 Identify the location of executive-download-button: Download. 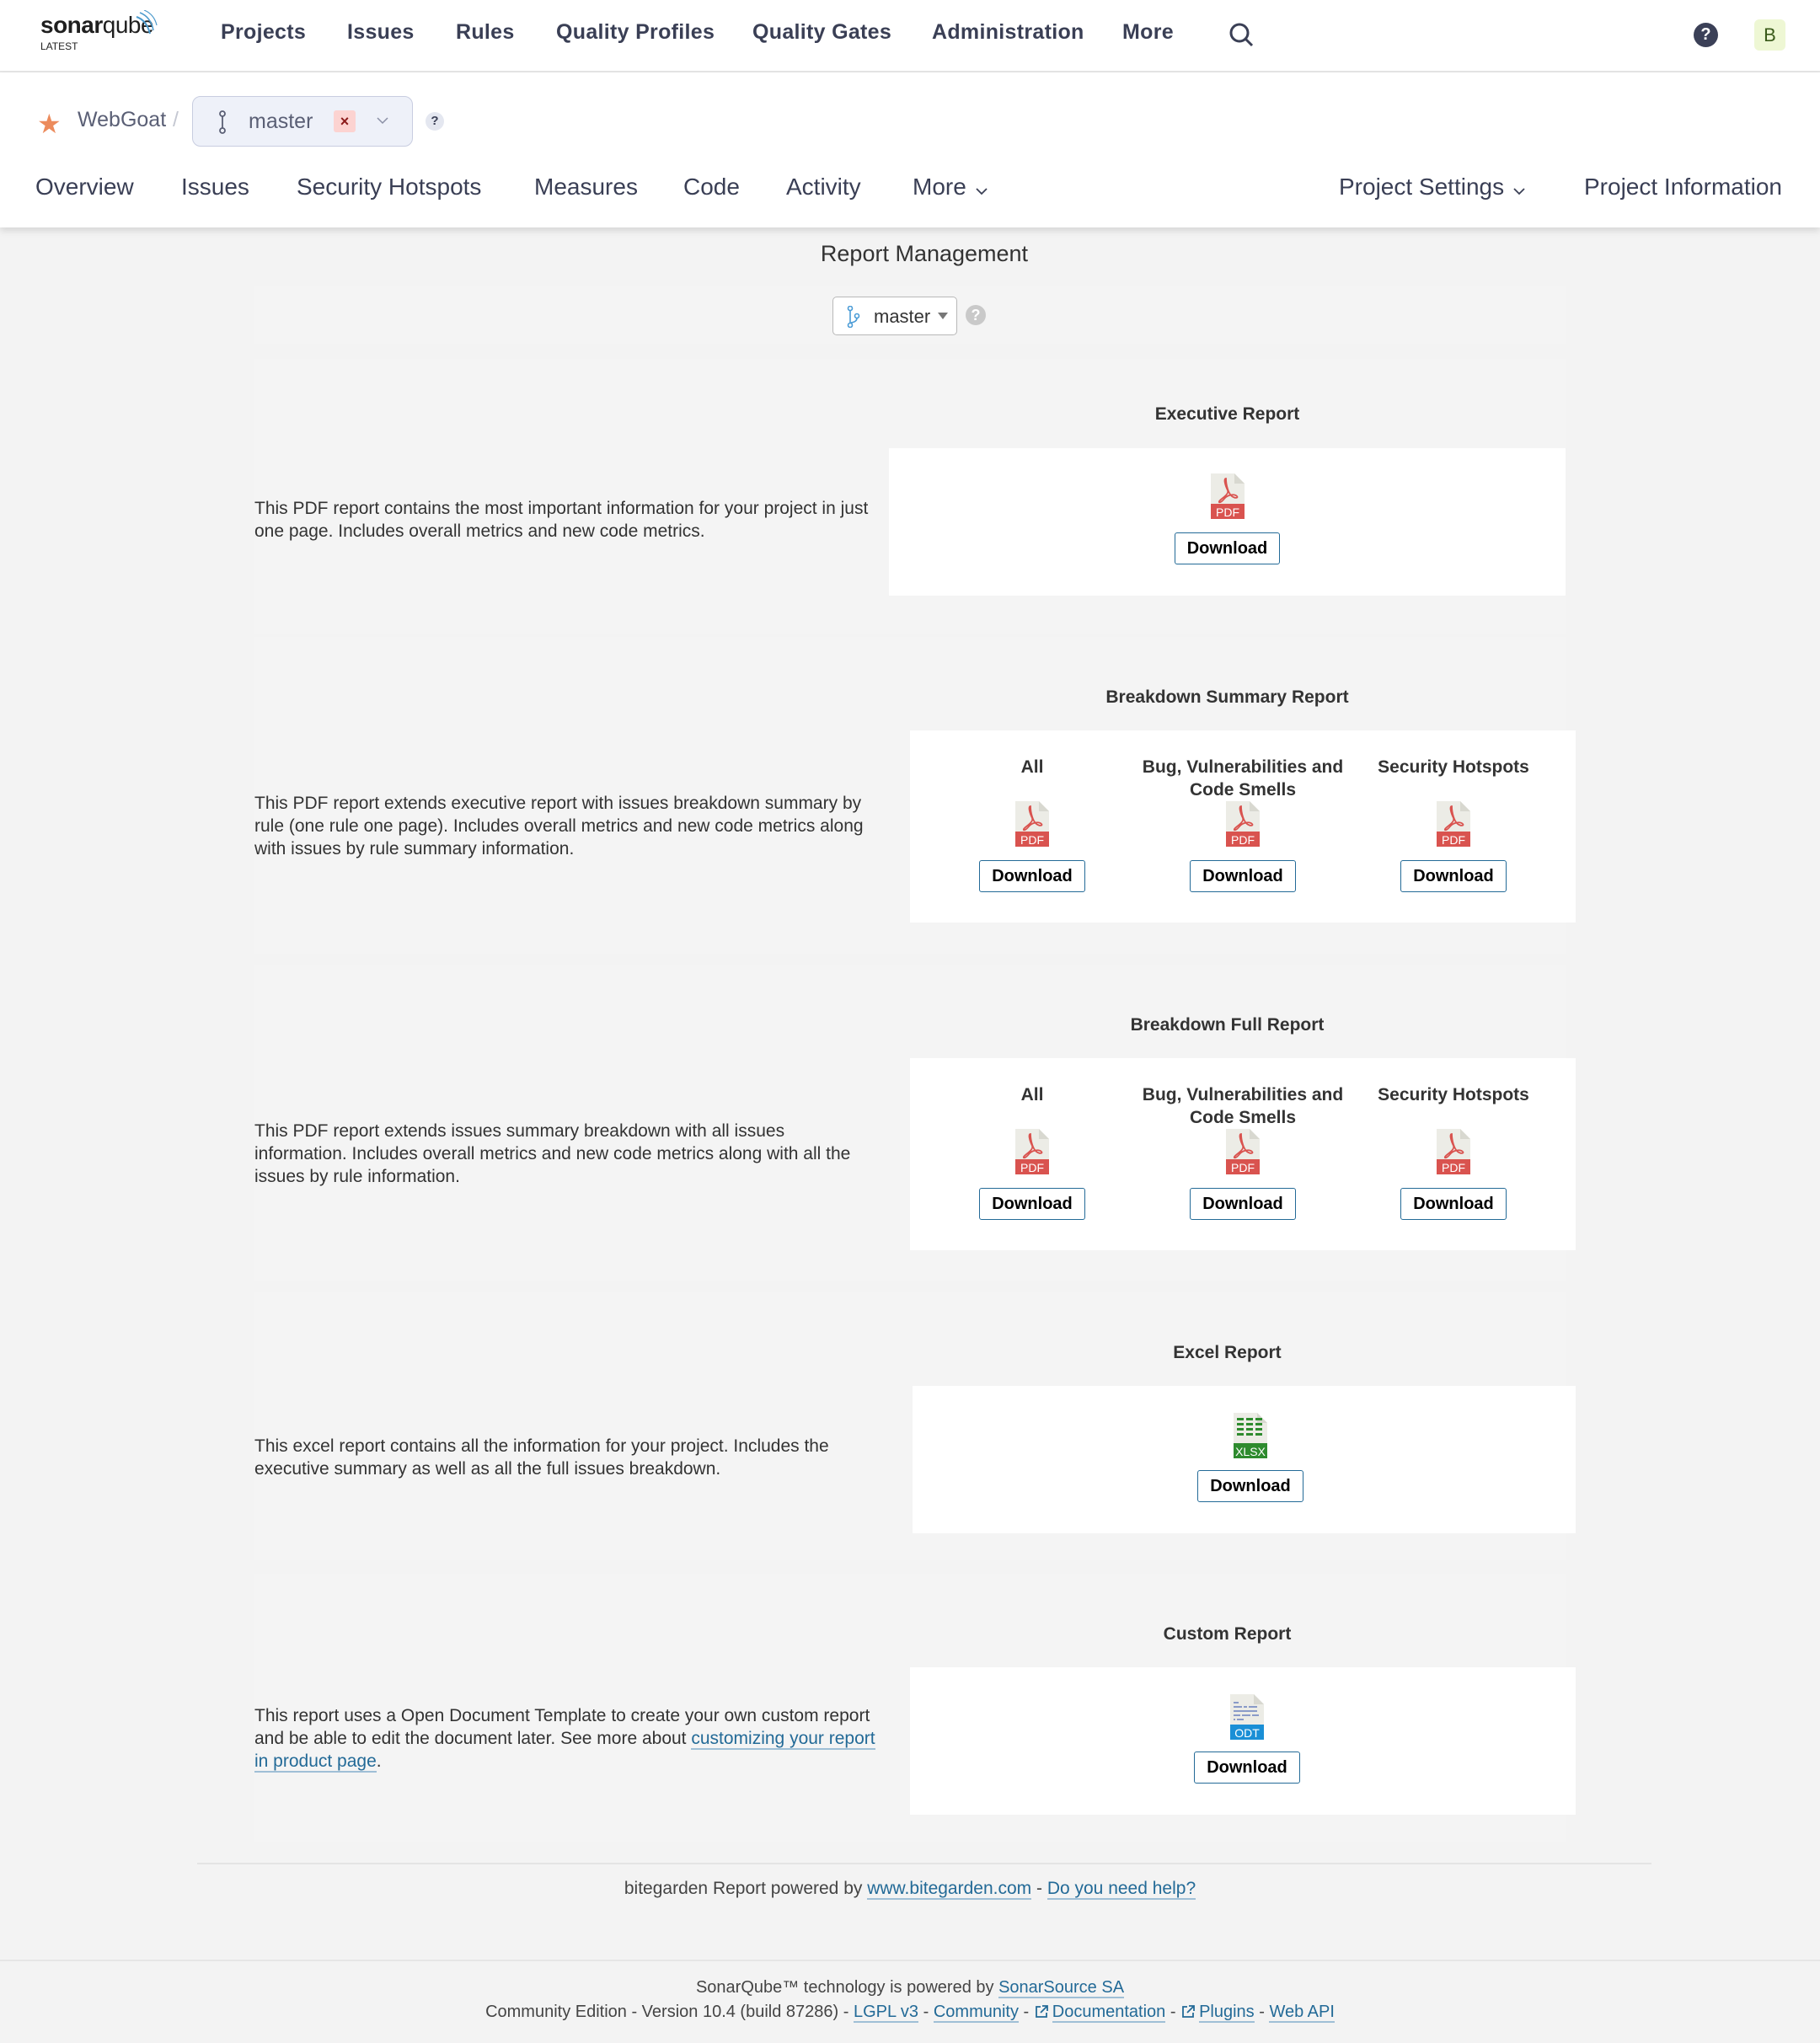
(1227, 548).